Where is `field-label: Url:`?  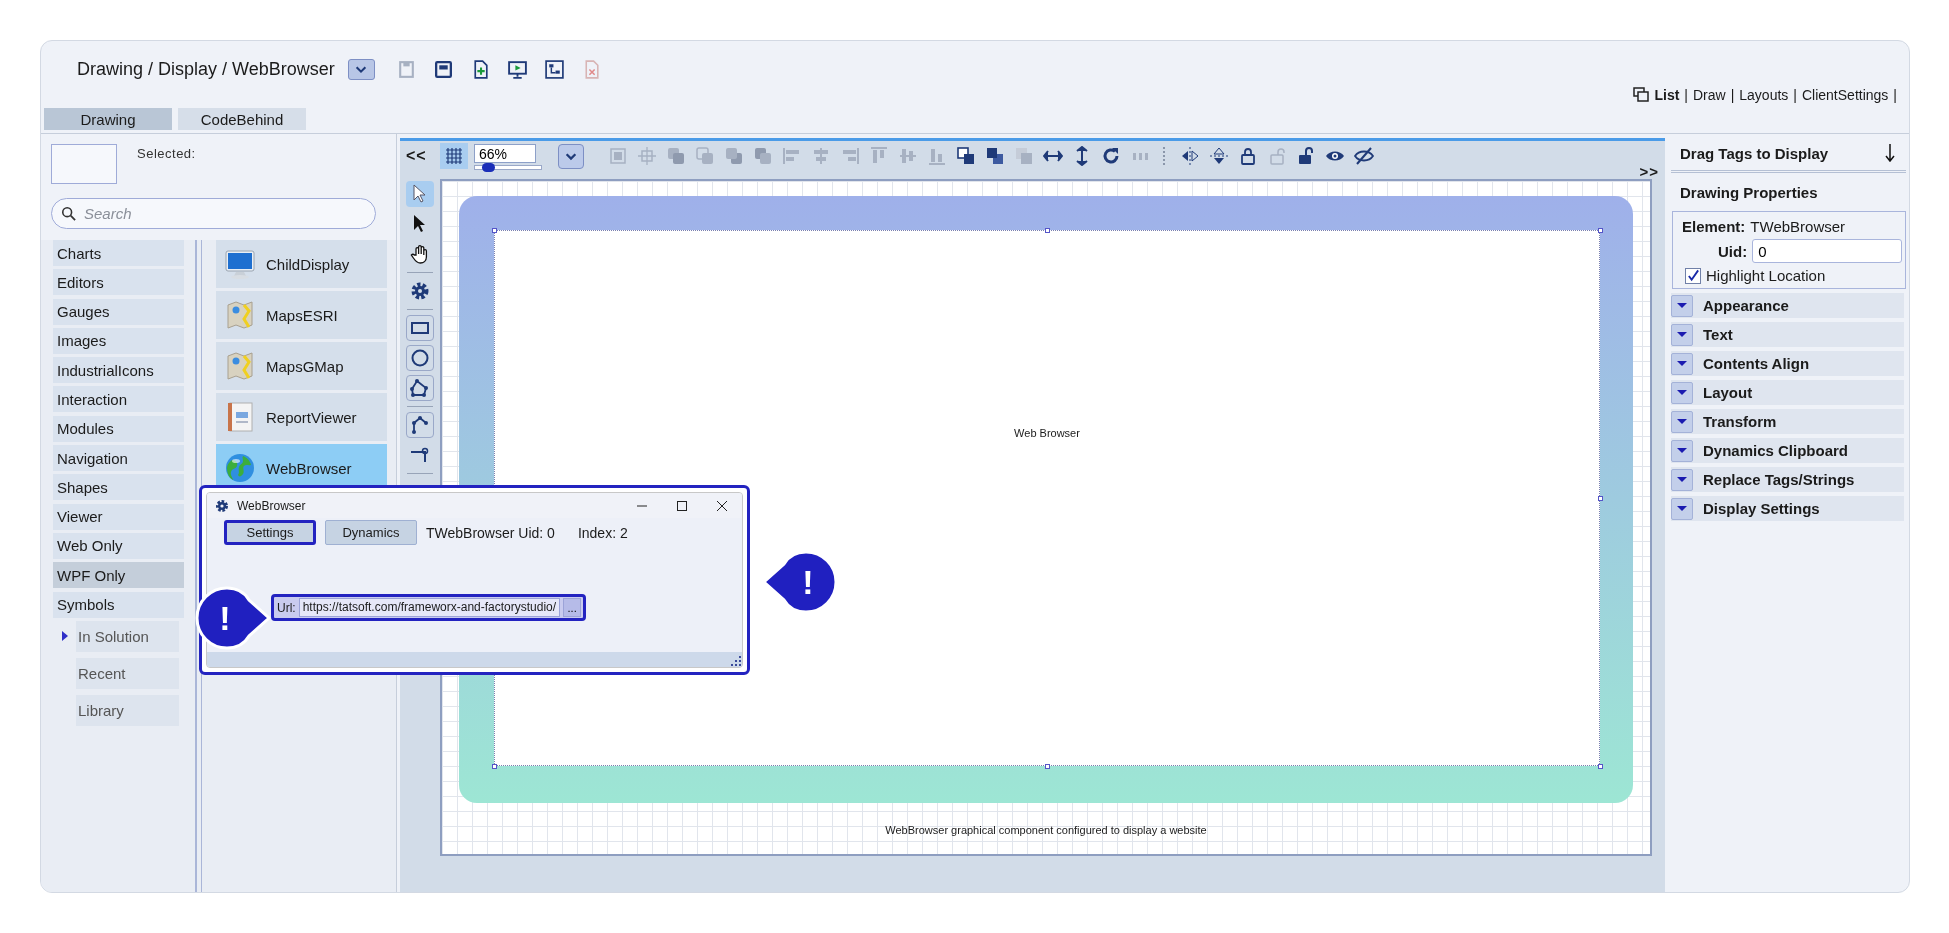
field-label: Url: is located at coordinates (286, 607).